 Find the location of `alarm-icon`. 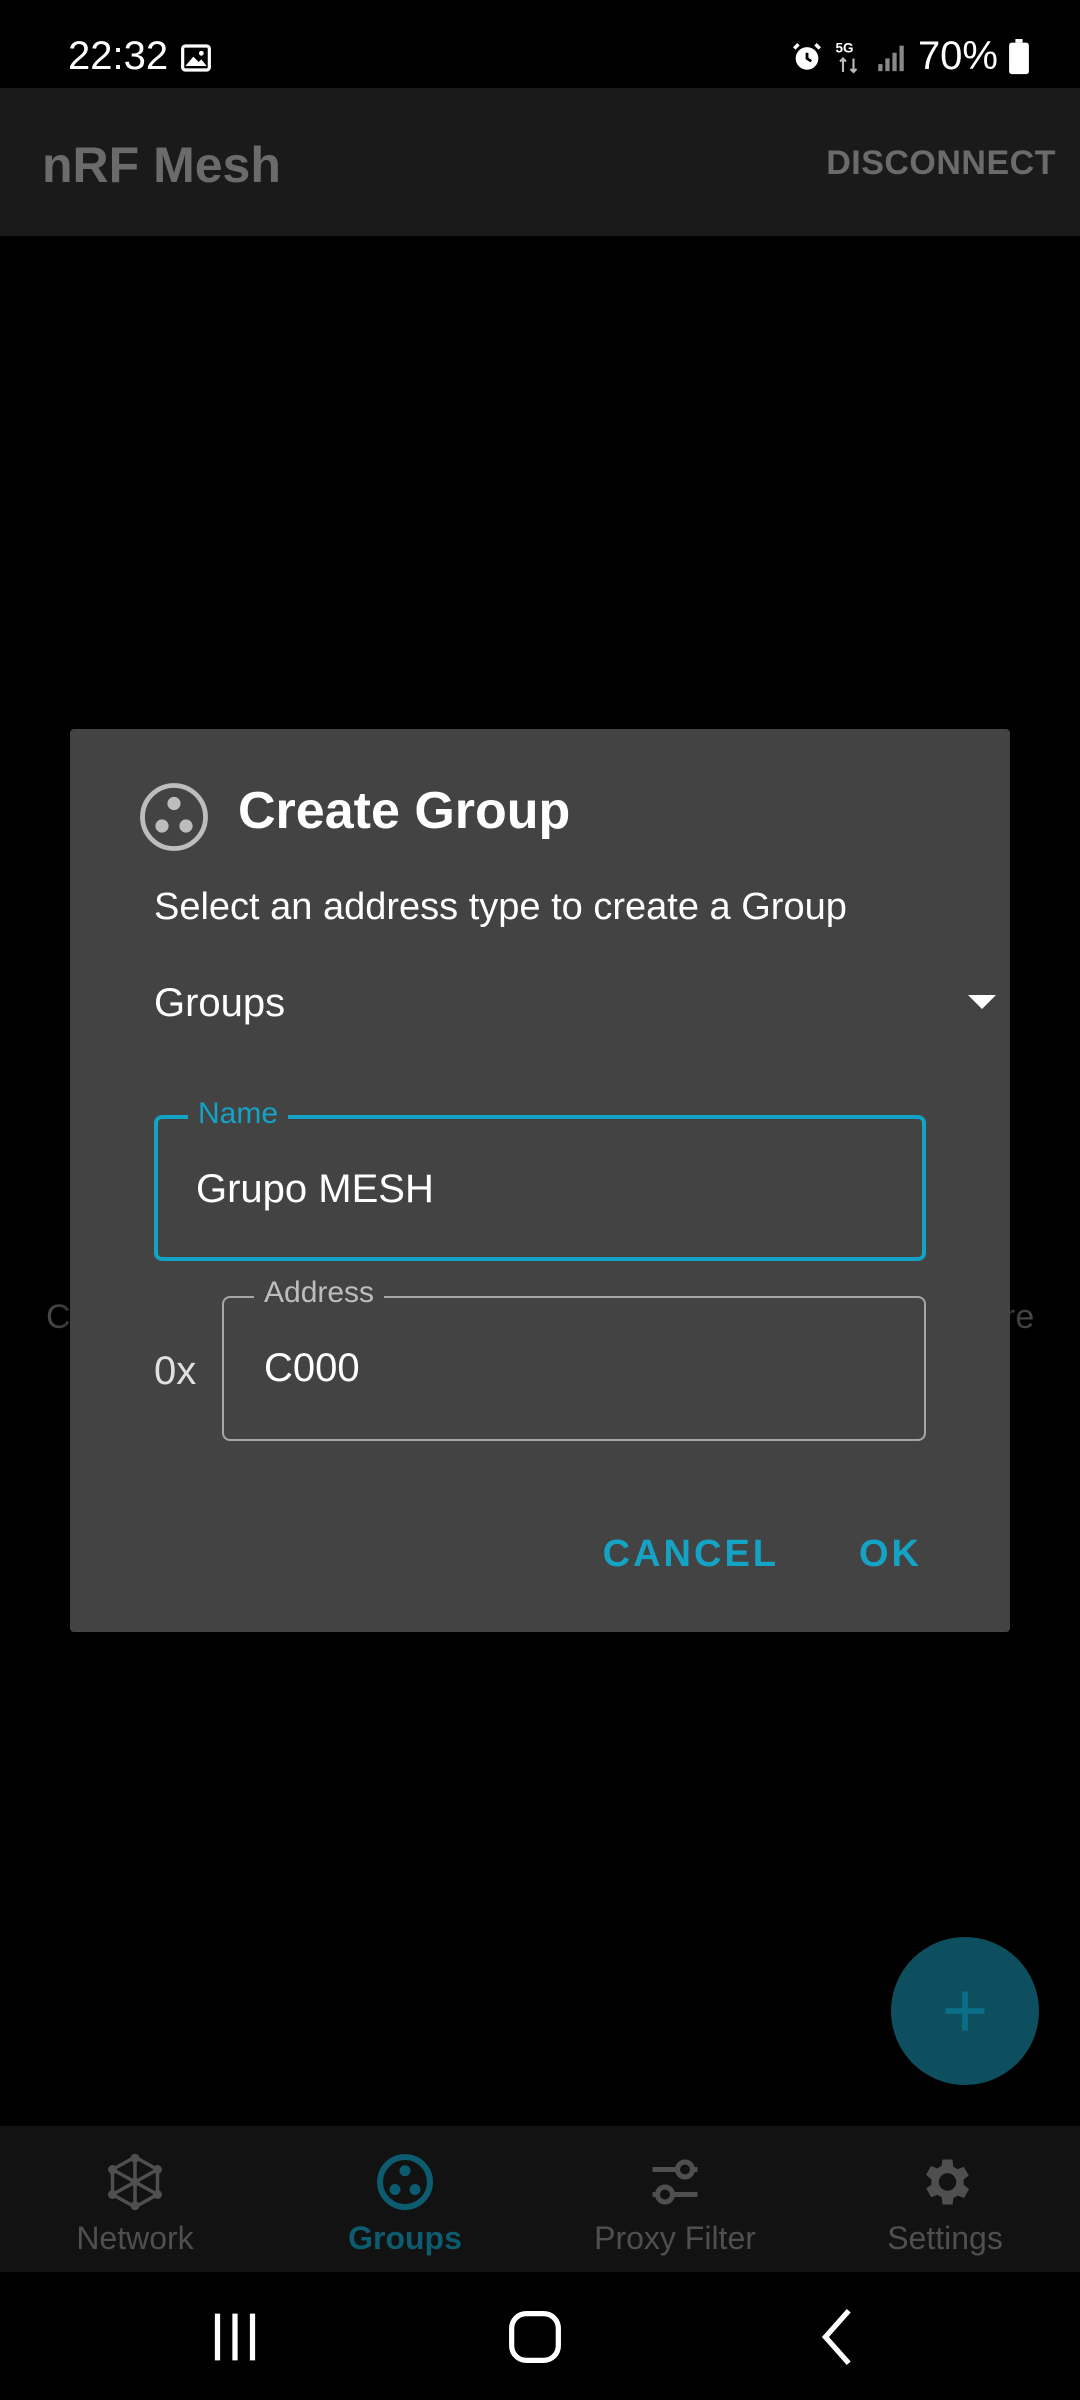

alarm-icon is located at coordinates (806, 56).